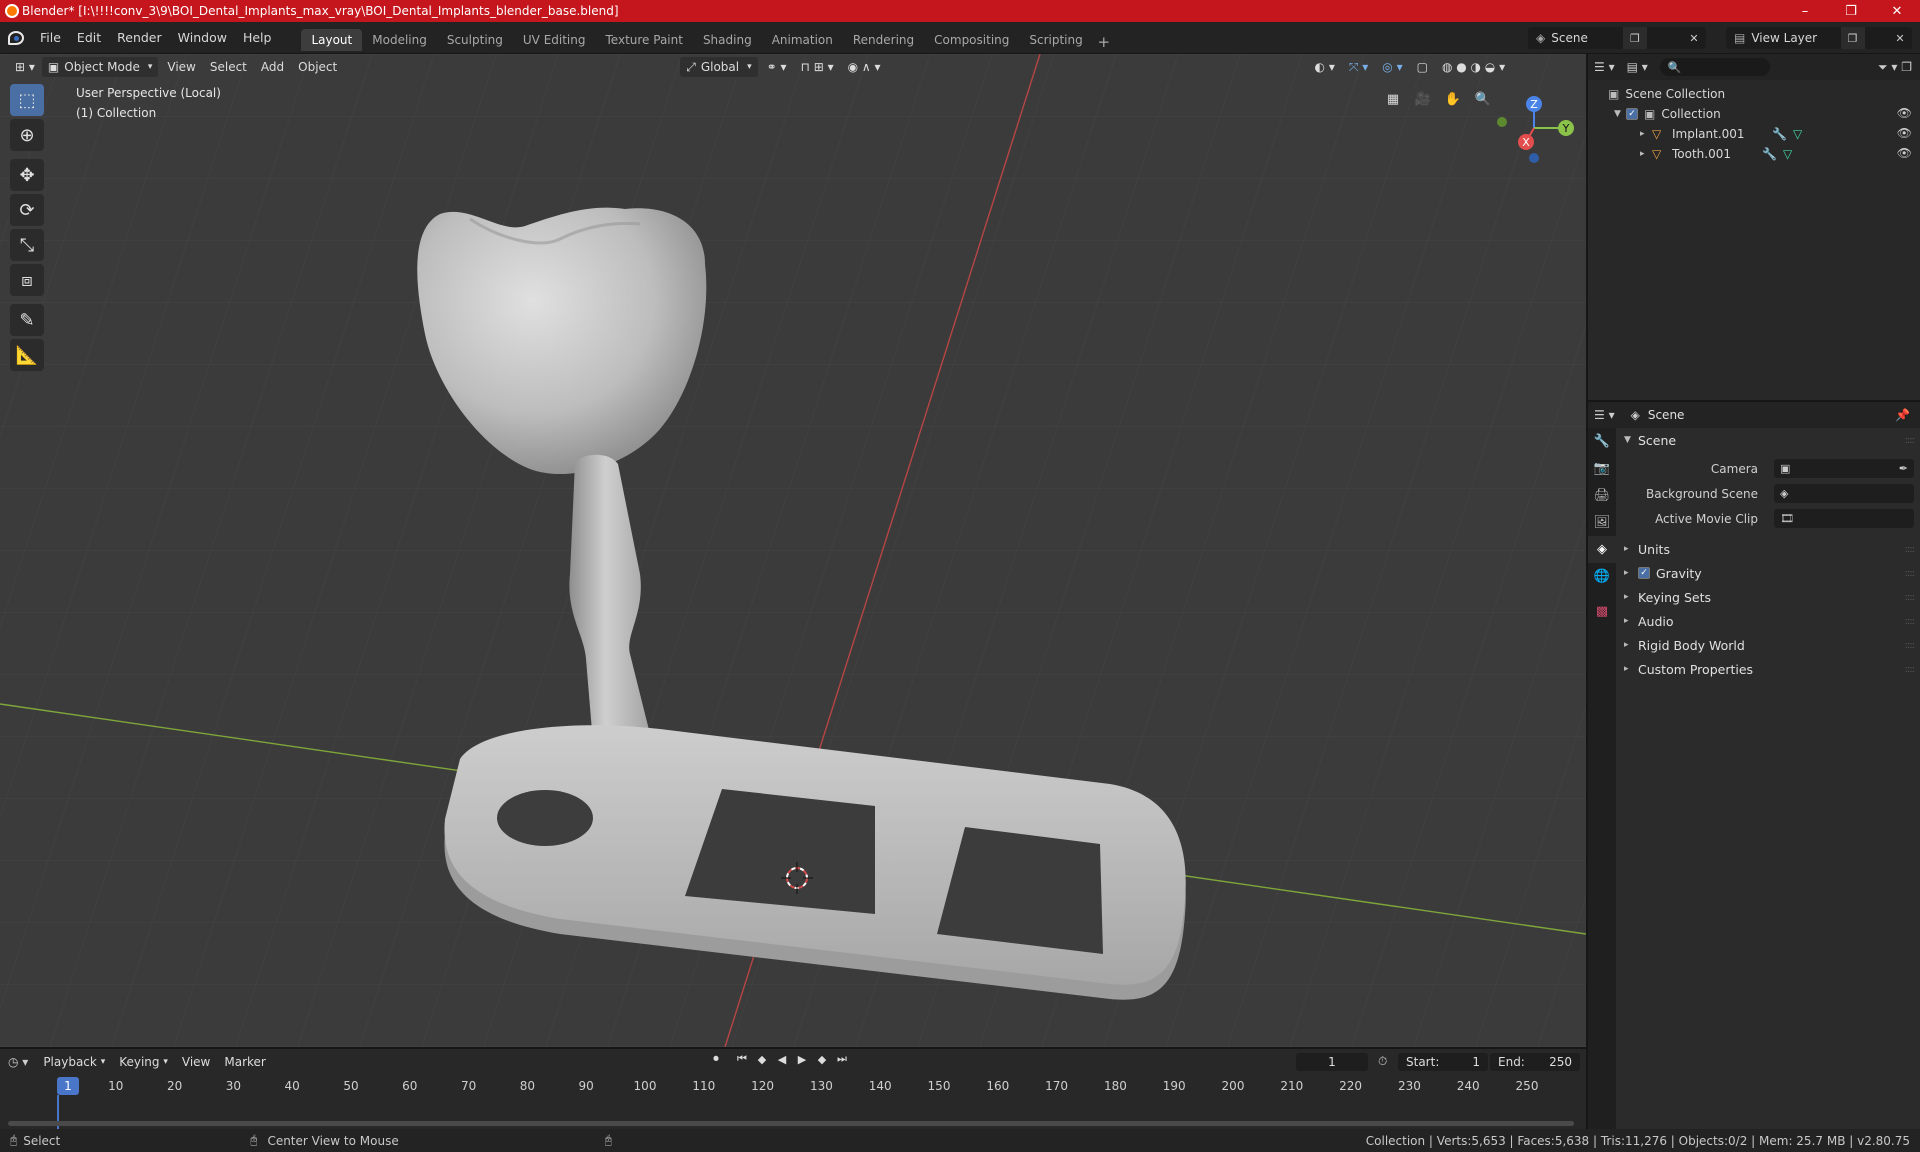 Image resolution: width=1920 pixels, height=1152 pixels. I want to click on gizmo-toggle-icon: ⤧ ▾, so click(1358, 67).